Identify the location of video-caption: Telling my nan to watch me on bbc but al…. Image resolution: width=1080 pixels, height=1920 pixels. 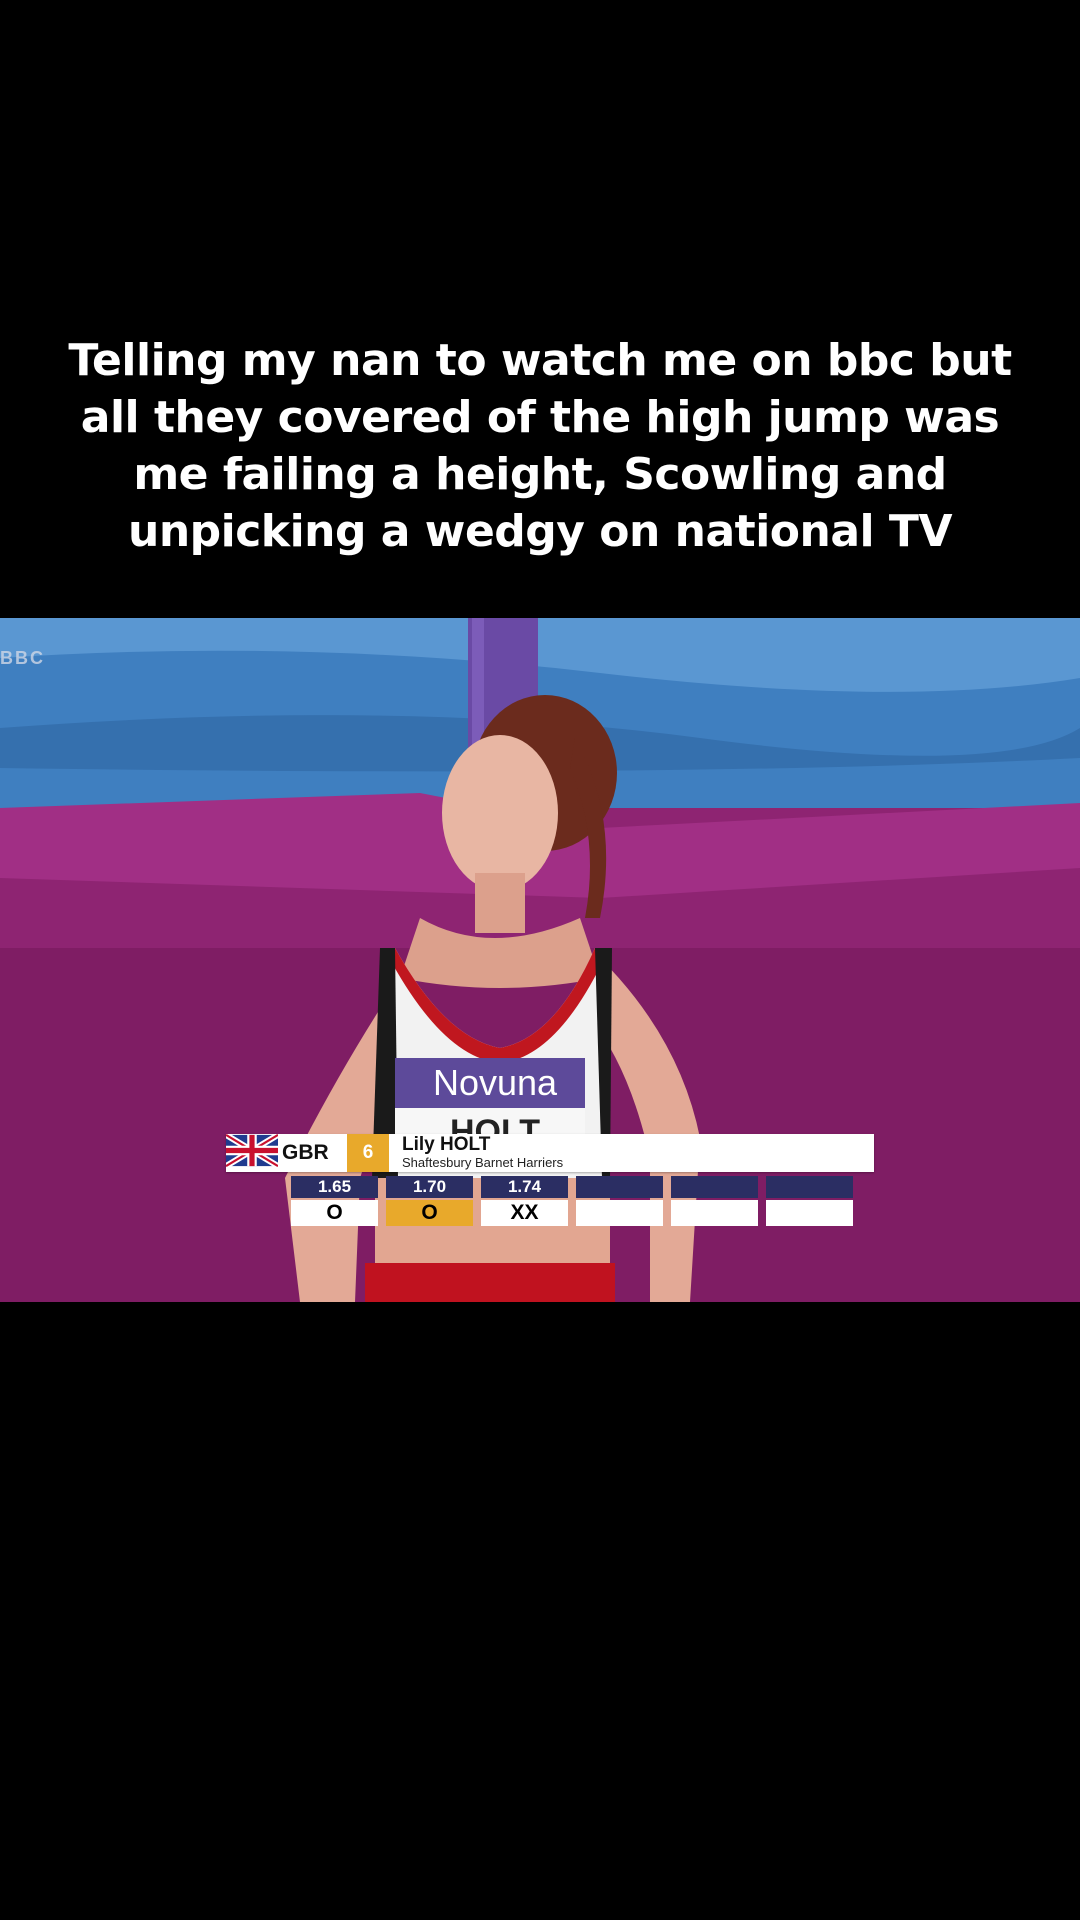
(540, 446).